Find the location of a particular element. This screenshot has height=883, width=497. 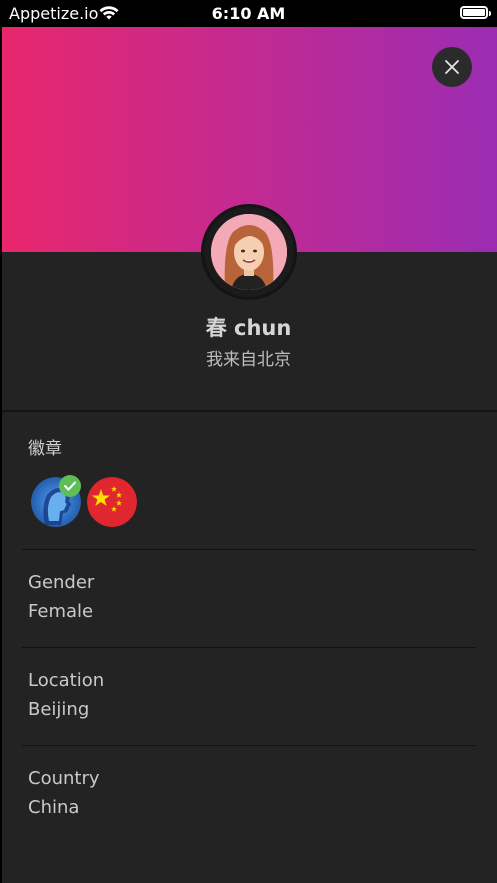

close-icon is located at coordinates (452, 67).